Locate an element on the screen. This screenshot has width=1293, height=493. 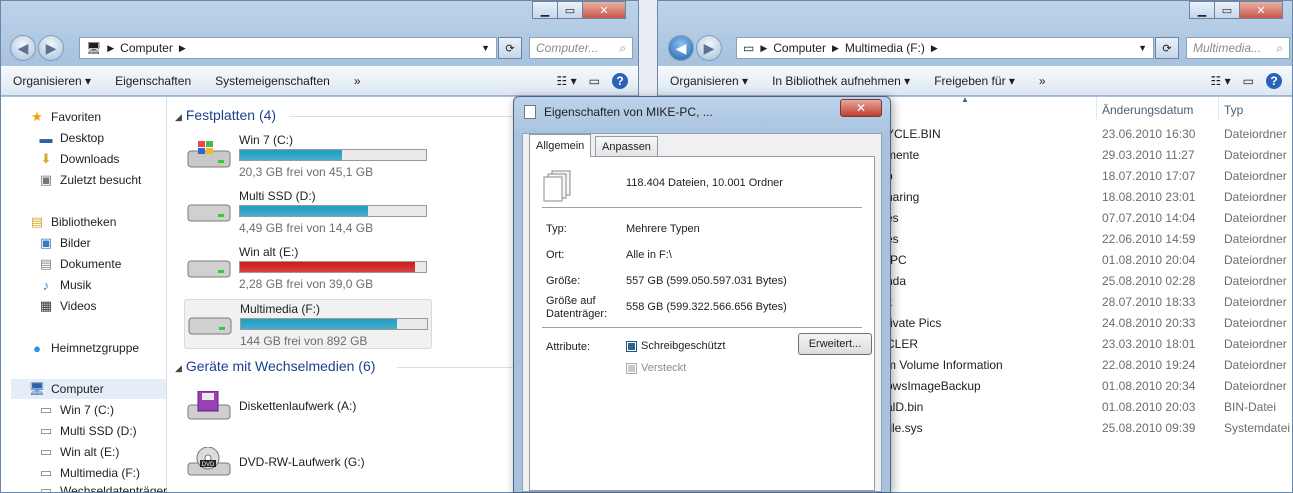
drive-name: Diskettenlaufwerk (A:) is located at coordinates (298, 406).